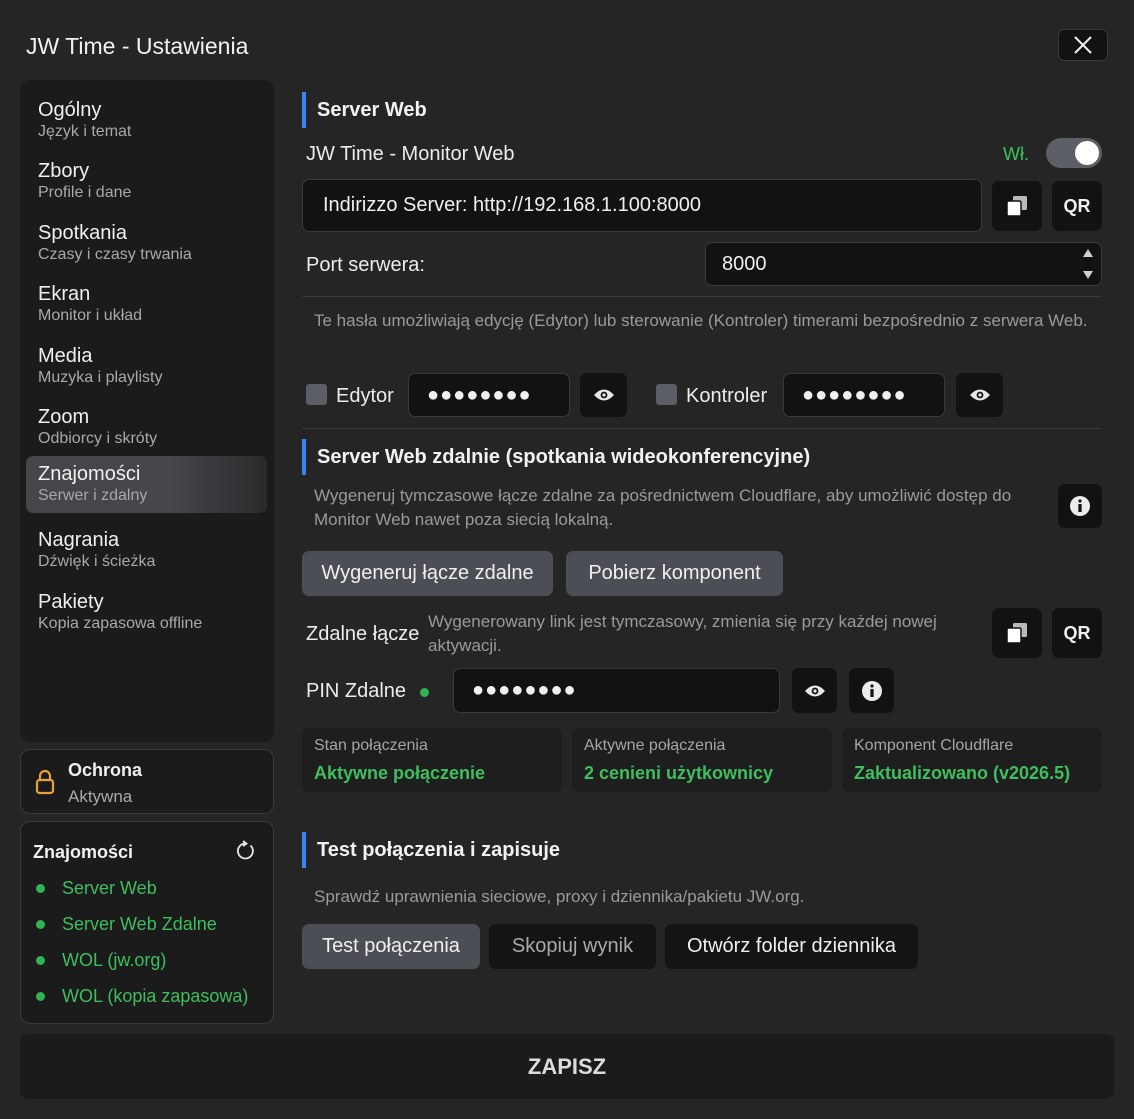 Image resolution: width=1134 pixels, height=1119 pixels. I want to click on pin-info-button, so click(871, 690).